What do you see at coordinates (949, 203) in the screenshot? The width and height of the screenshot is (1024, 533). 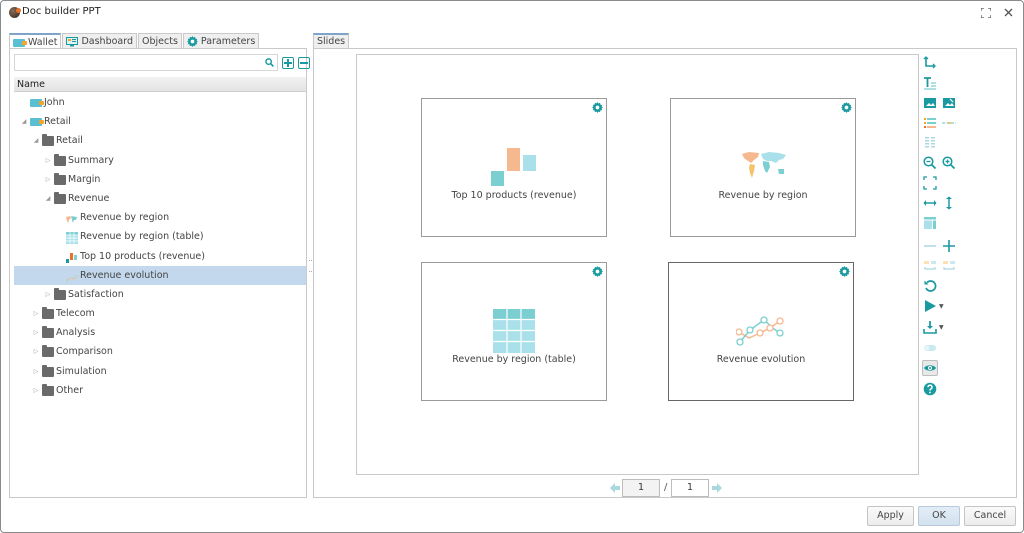 I see `fit-height-button` at bounding box center [949, 203].